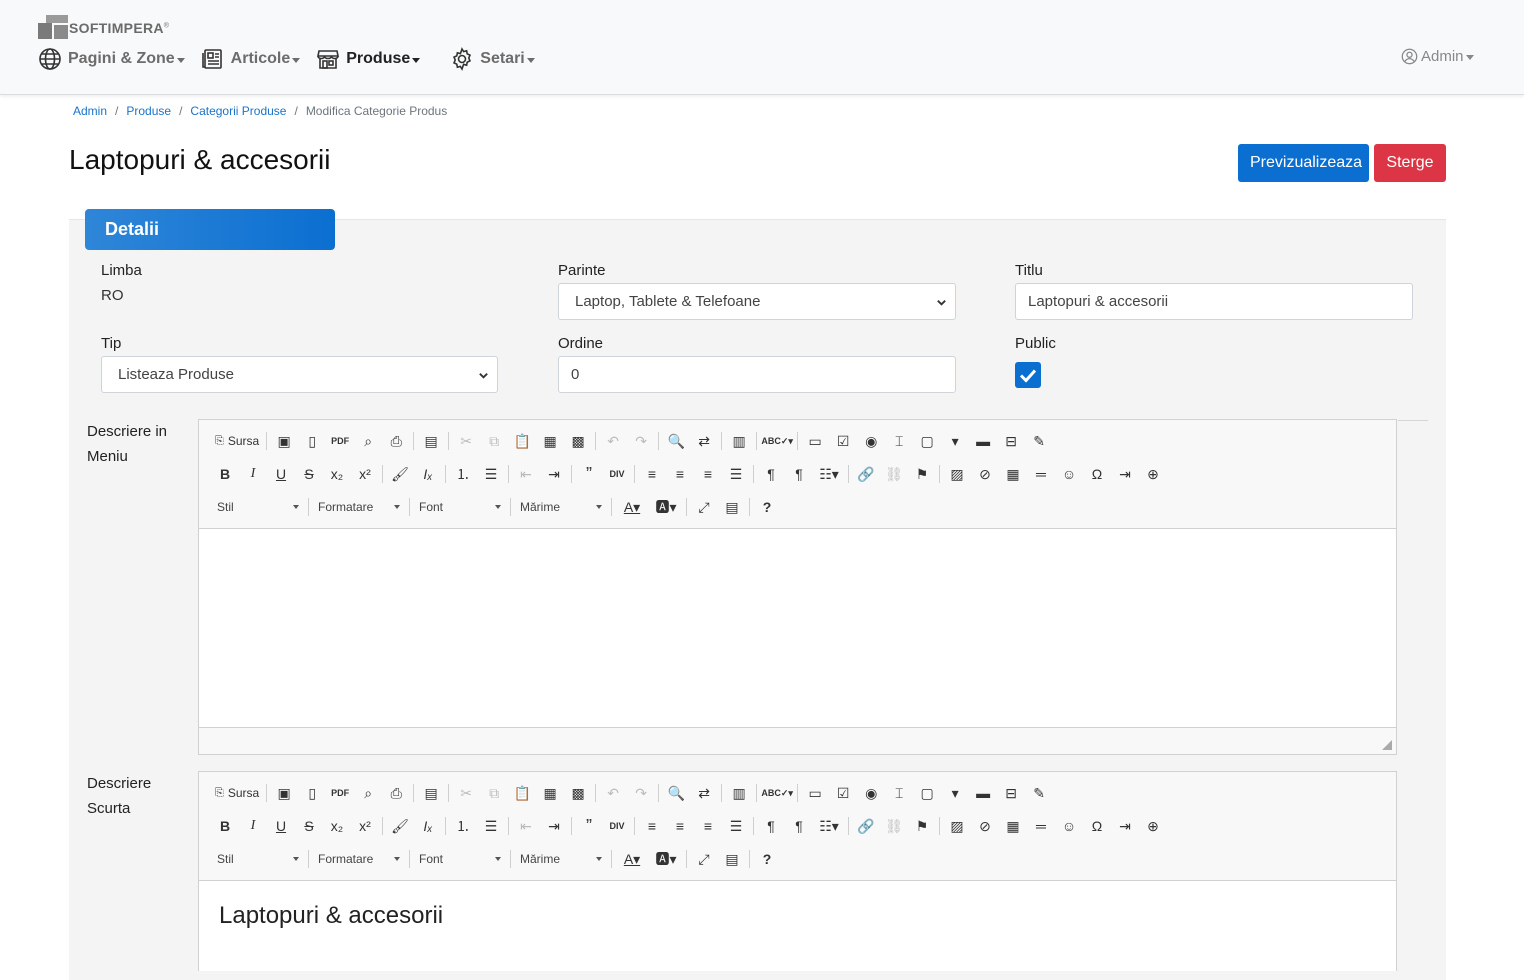 The width and height of the screenshot is (1524, 980). Describe the element at coordinates (238, 111) in the screenshot. I see `breadcrumb-categorii: Categorii Produse` at that location.